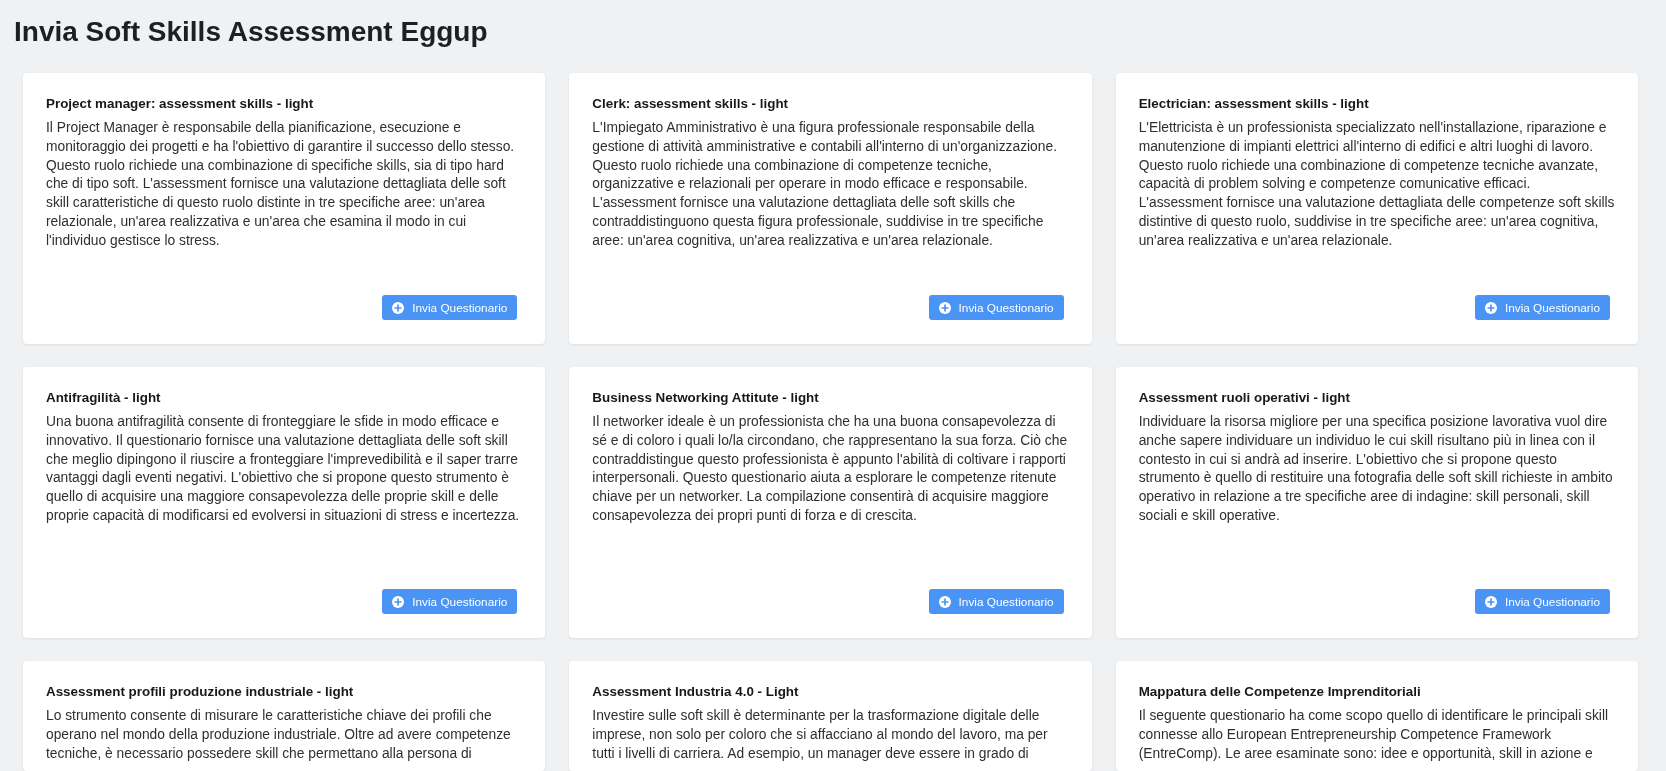 The width and height of the screenshot is (1666, 771). What do you see at coordinates (283, 469) in the screenshot?
I see `card-description: Una buona antifragilità consente di fronteggiare le sfide in modo efficace e innovativo. Il questionario fornisce una valutazione dettagliata delle soft skill che meglio dipingono il riuscire a fronteggiare l'imprevedibilità e il saper trarre vantaggi dagli eventi negativi. L'obiettivo che si propone questo strumento è quello di acquisire una maggiore consapevolezza delle proprie skill e delle proprie capacità di modificarsi ed evolversi in situazioni di stress e incertezza.` at bounding box center [283, 469].